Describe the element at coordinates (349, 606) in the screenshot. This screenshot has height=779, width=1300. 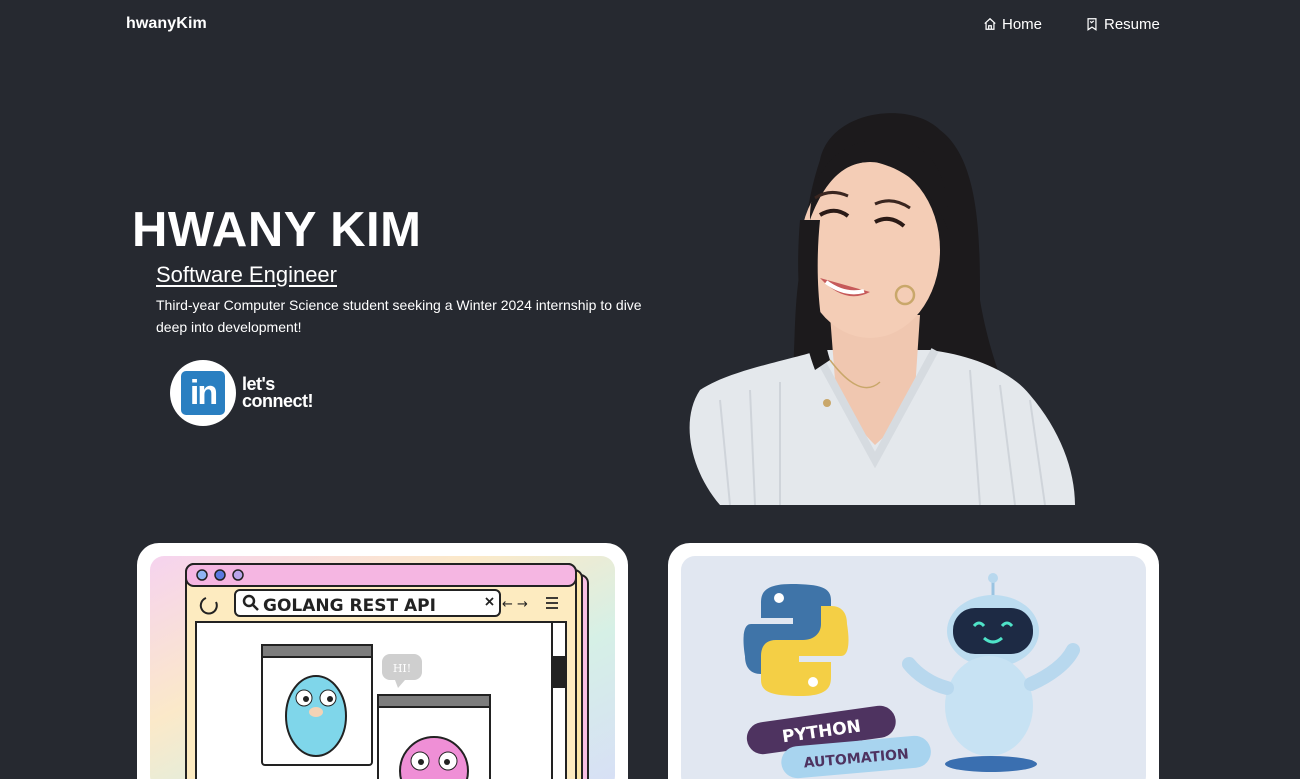
I see `golang-search-text: GOLANG REST API` at that location.